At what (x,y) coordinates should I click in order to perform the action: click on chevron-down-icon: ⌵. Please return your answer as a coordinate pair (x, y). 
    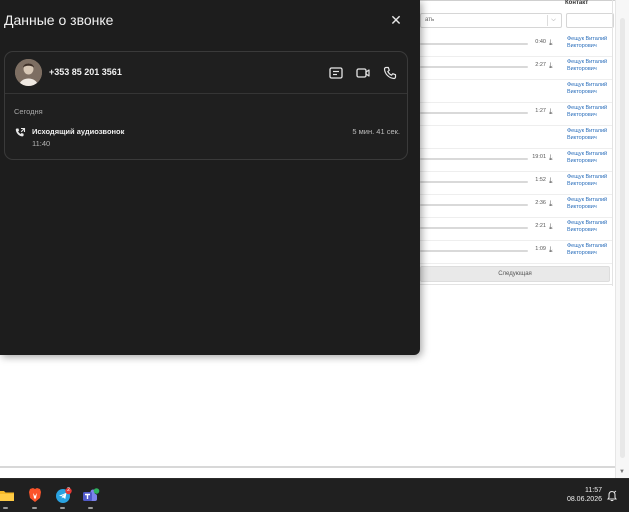
    Looking at the image, I should click on (553, 20).